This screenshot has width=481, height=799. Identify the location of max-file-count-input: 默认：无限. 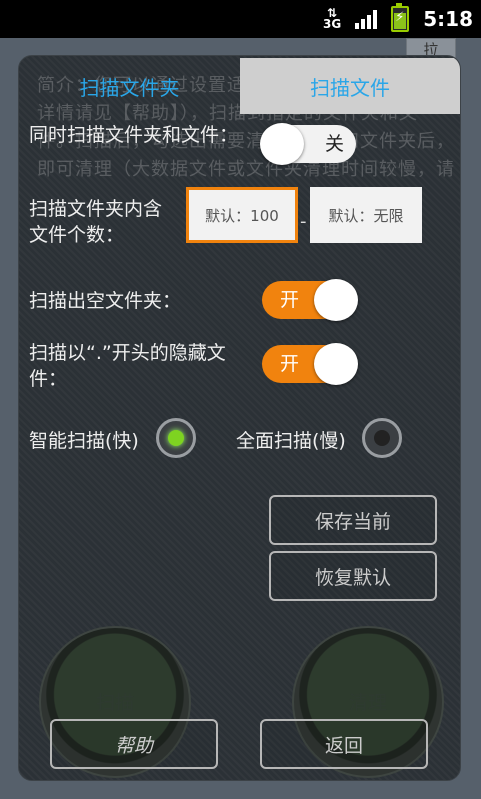
(366, 215).